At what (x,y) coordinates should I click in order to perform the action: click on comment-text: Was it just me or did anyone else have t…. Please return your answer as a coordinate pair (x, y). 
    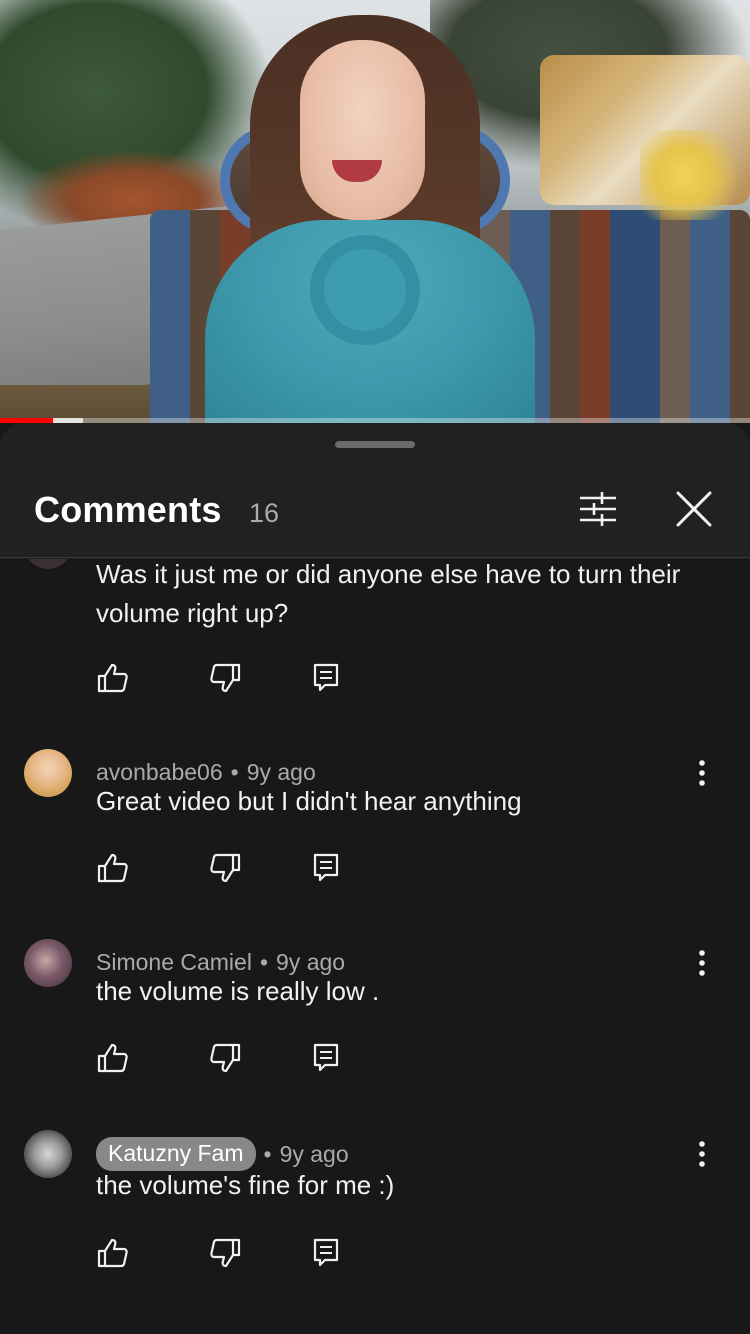
    Looking at the image, I should click on (388, 593).